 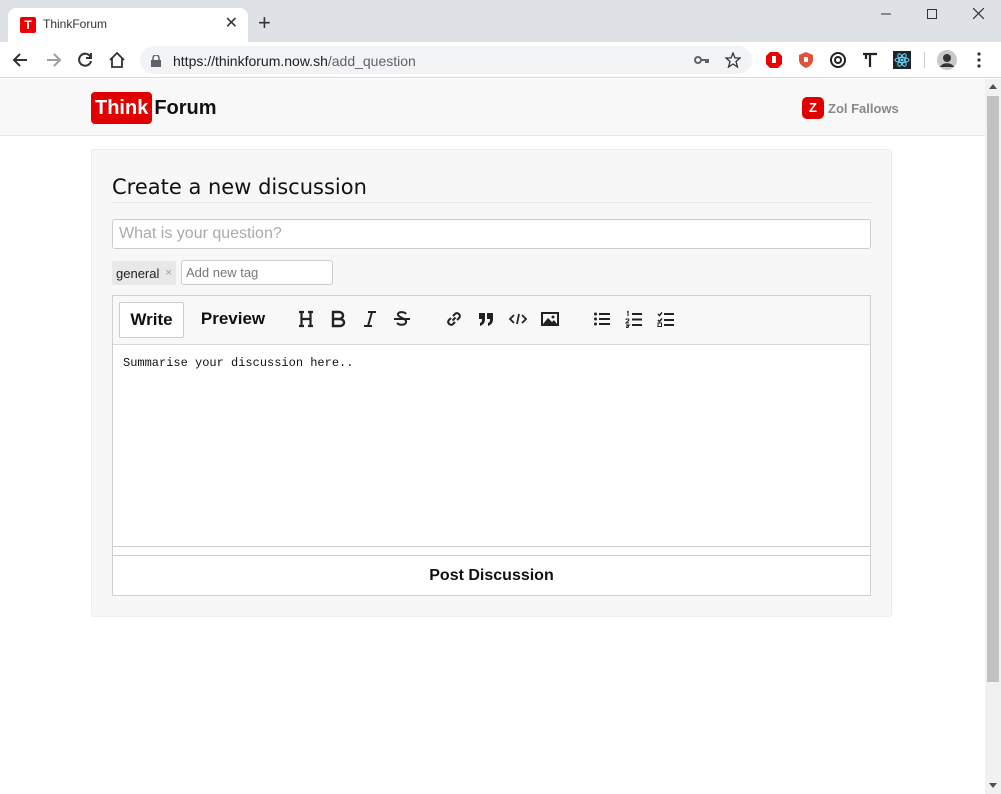 What do you see at coordinates (813, 108) in the screenshot?
I see `avatar: Z` at bounding box center [813, 108].